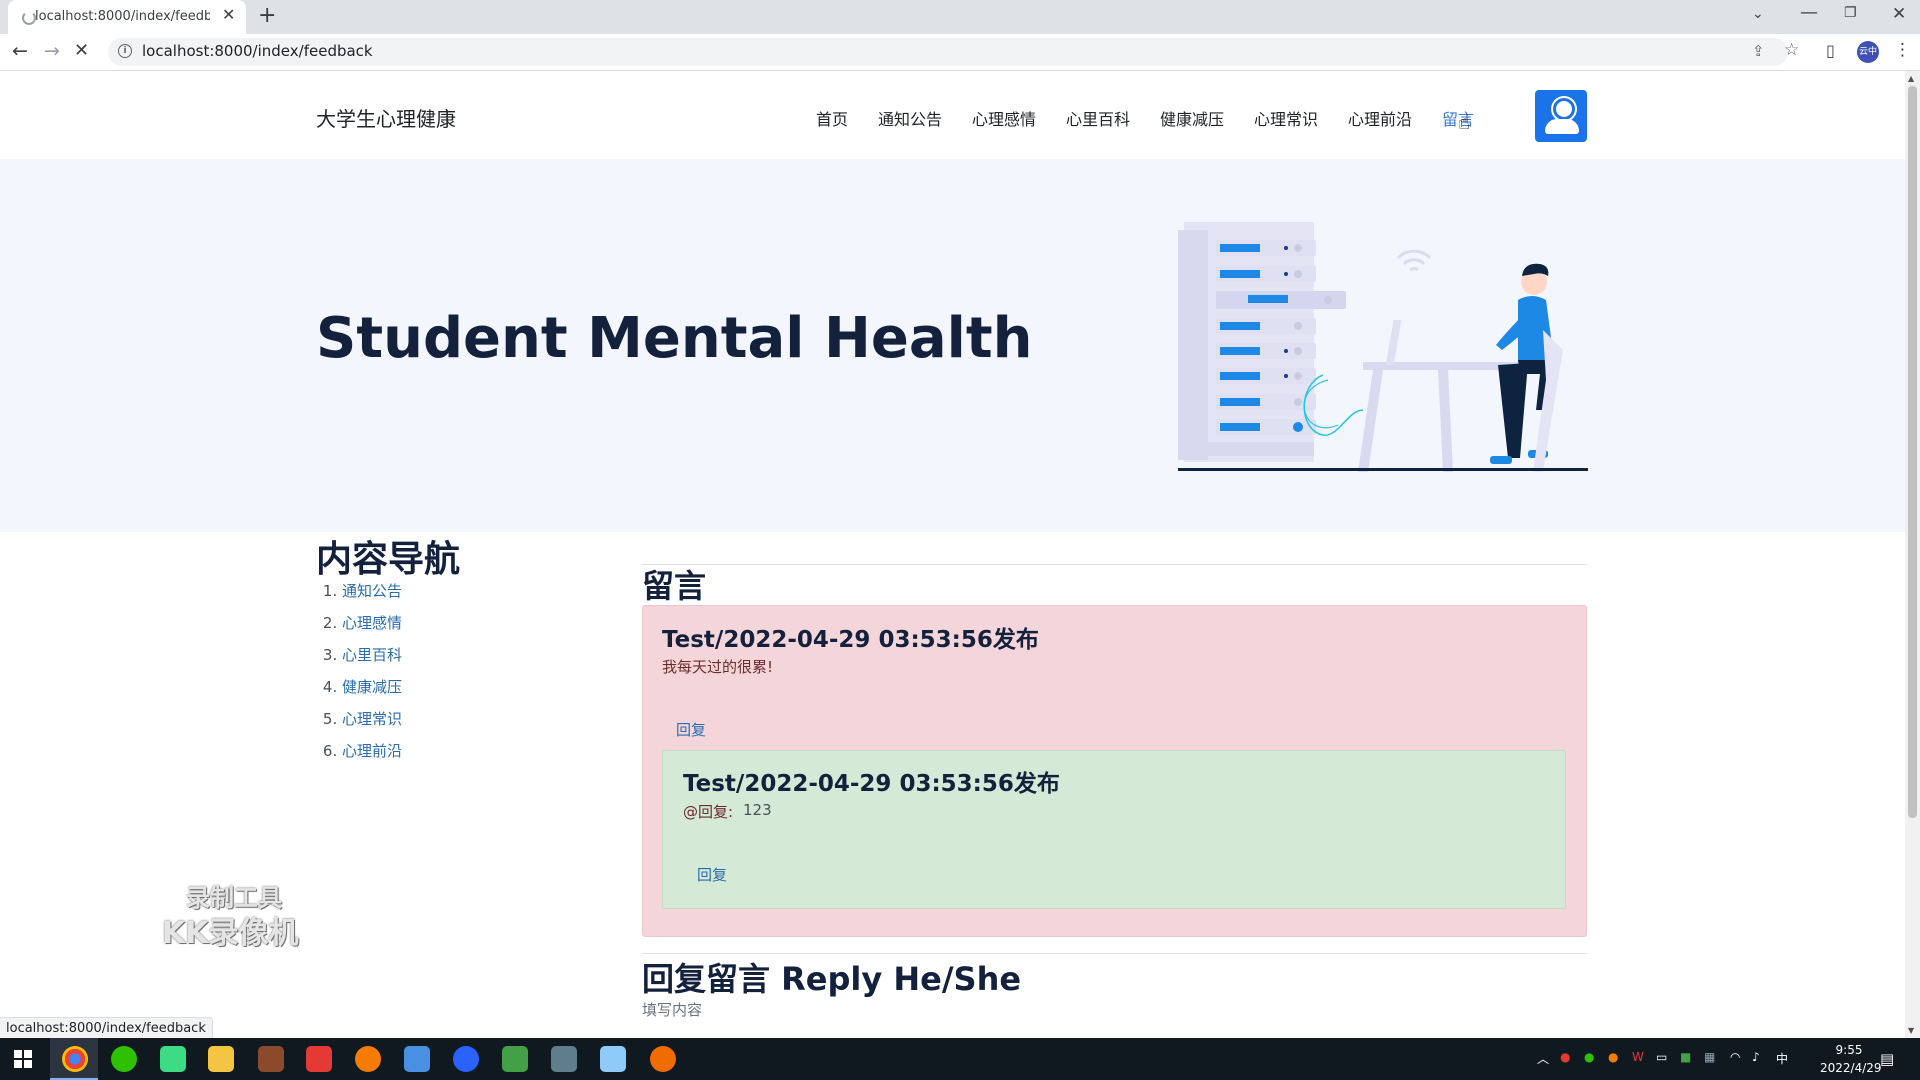  What do you see at coordinates (1004, 118) in the screenshot?
I see `nav-emotion: 心理感情` at bounding box center [1004, 118].